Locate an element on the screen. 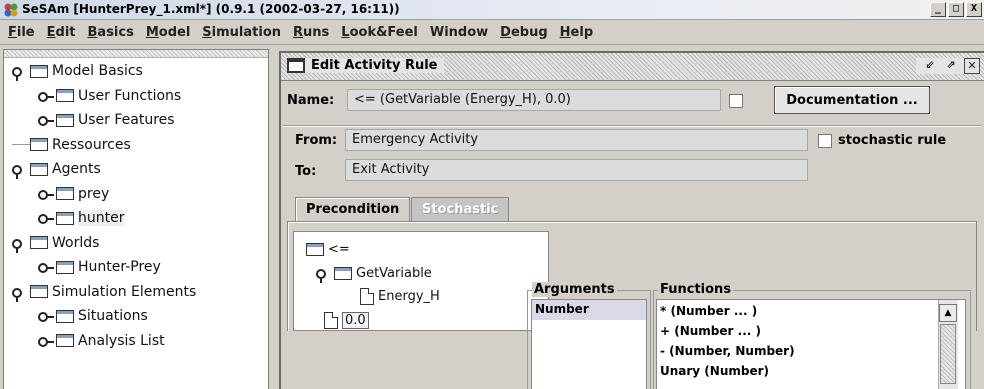  tree-connector-line is located at coordinates (21, 144).